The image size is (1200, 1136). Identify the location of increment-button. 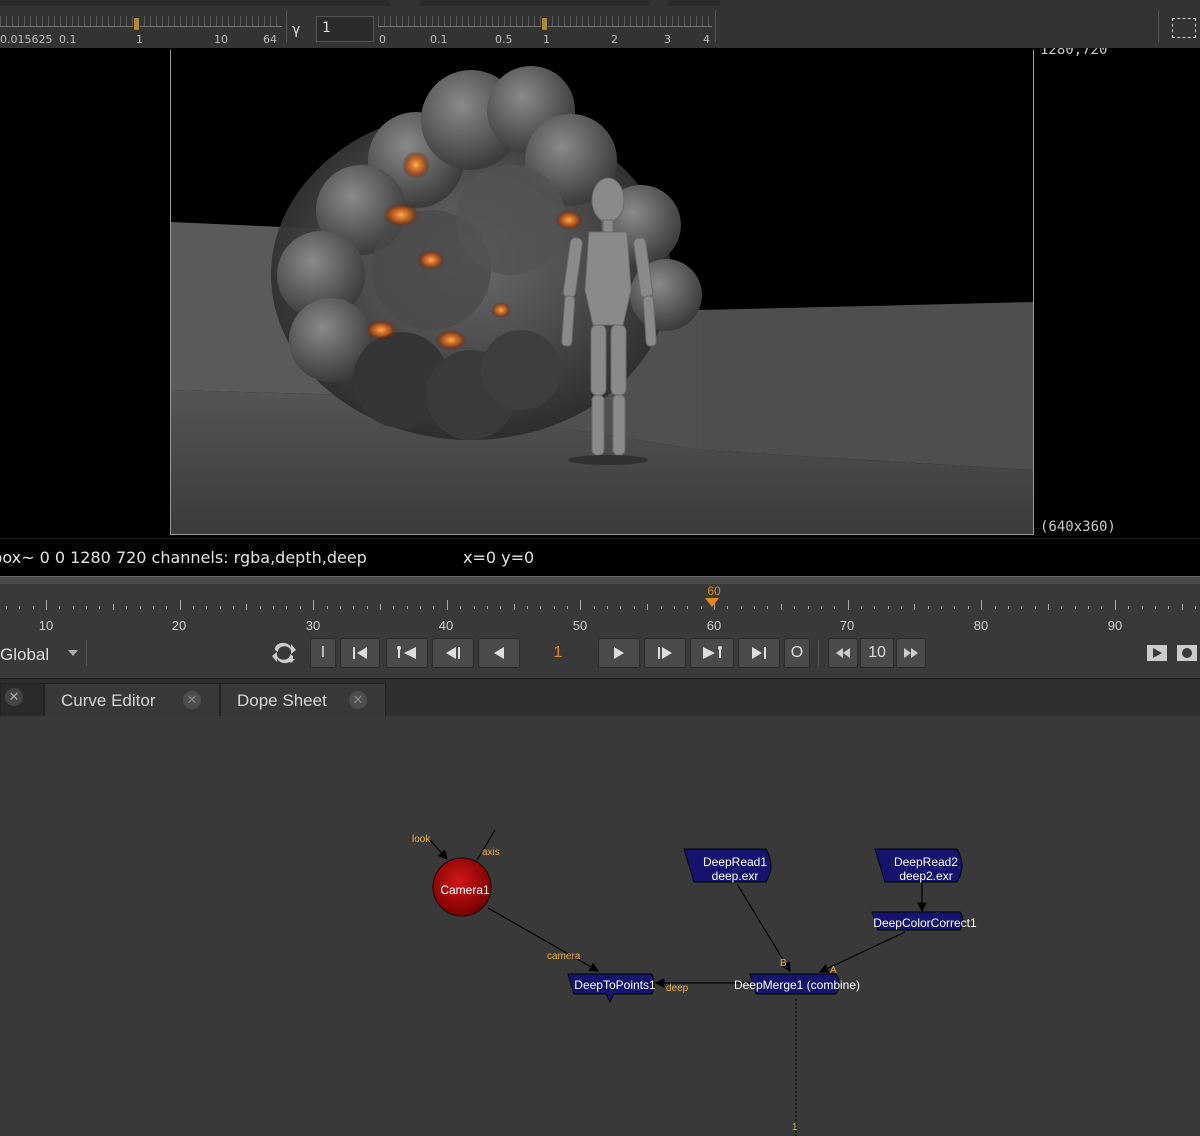
(911, 653).